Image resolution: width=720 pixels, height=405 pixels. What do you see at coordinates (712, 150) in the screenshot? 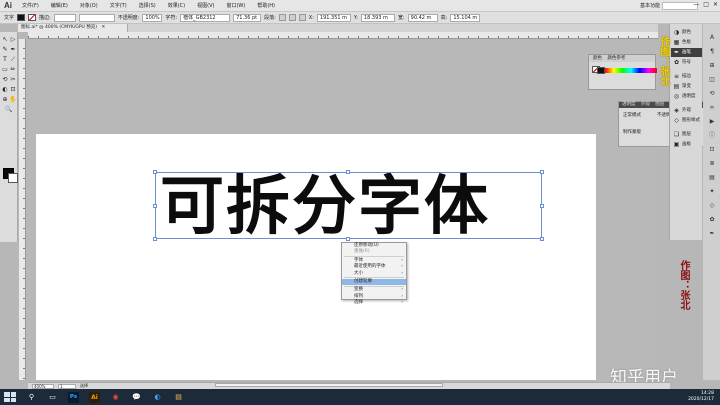
I see `navigator-panel-icon: ⊡` at bounding box center [712, 150].